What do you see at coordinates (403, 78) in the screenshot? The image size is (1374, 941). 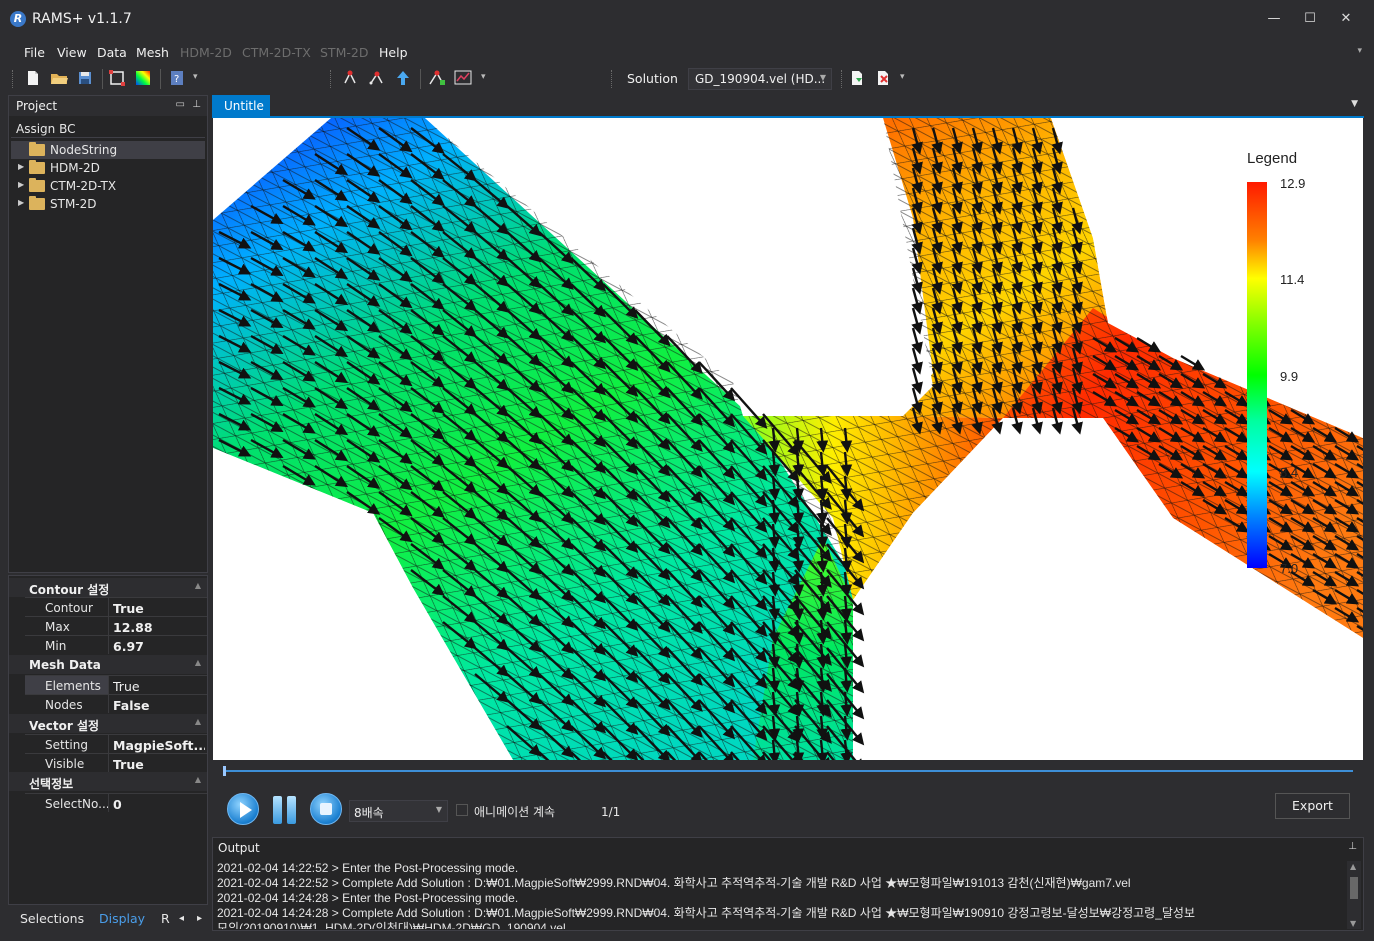 I see `arrow-up-icon` at bounding box center [403, 78].